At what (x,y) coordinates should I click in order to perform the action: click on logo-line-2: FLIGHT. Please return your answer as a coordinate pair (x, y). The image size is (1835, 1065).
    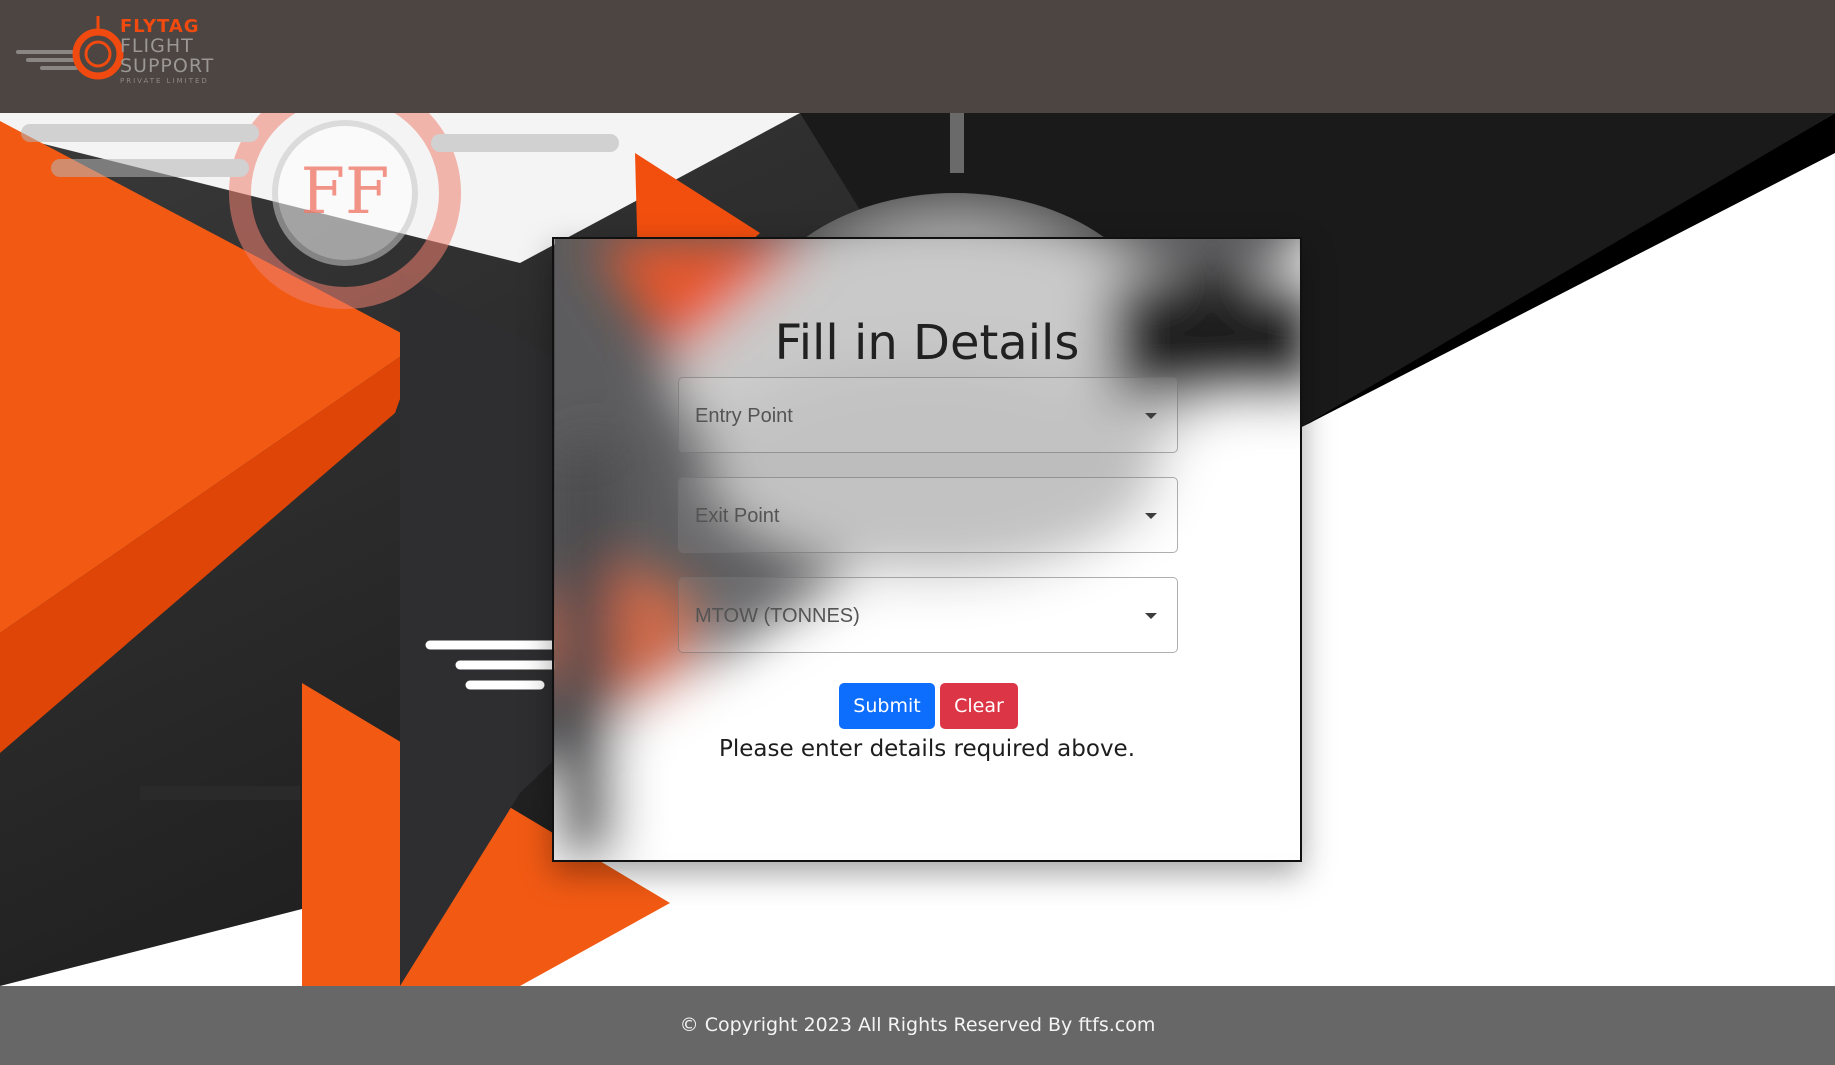
    Looking at the image, I should click on (157, 46).